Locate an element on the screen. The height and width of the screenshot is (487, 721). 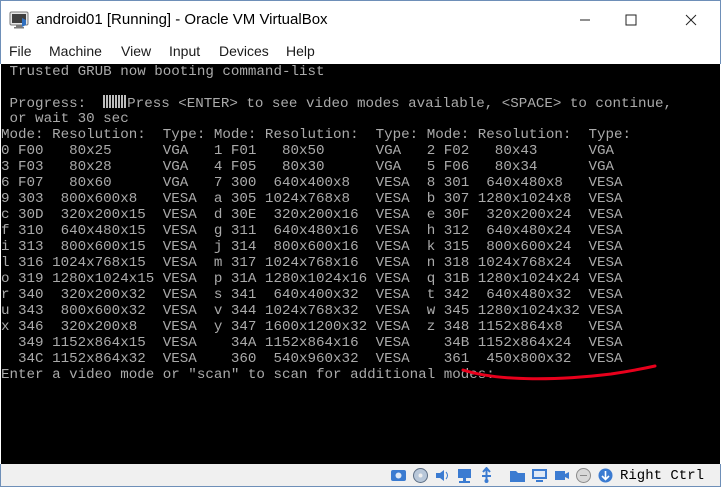
minimize-icon is located at coordinates (585, 20).